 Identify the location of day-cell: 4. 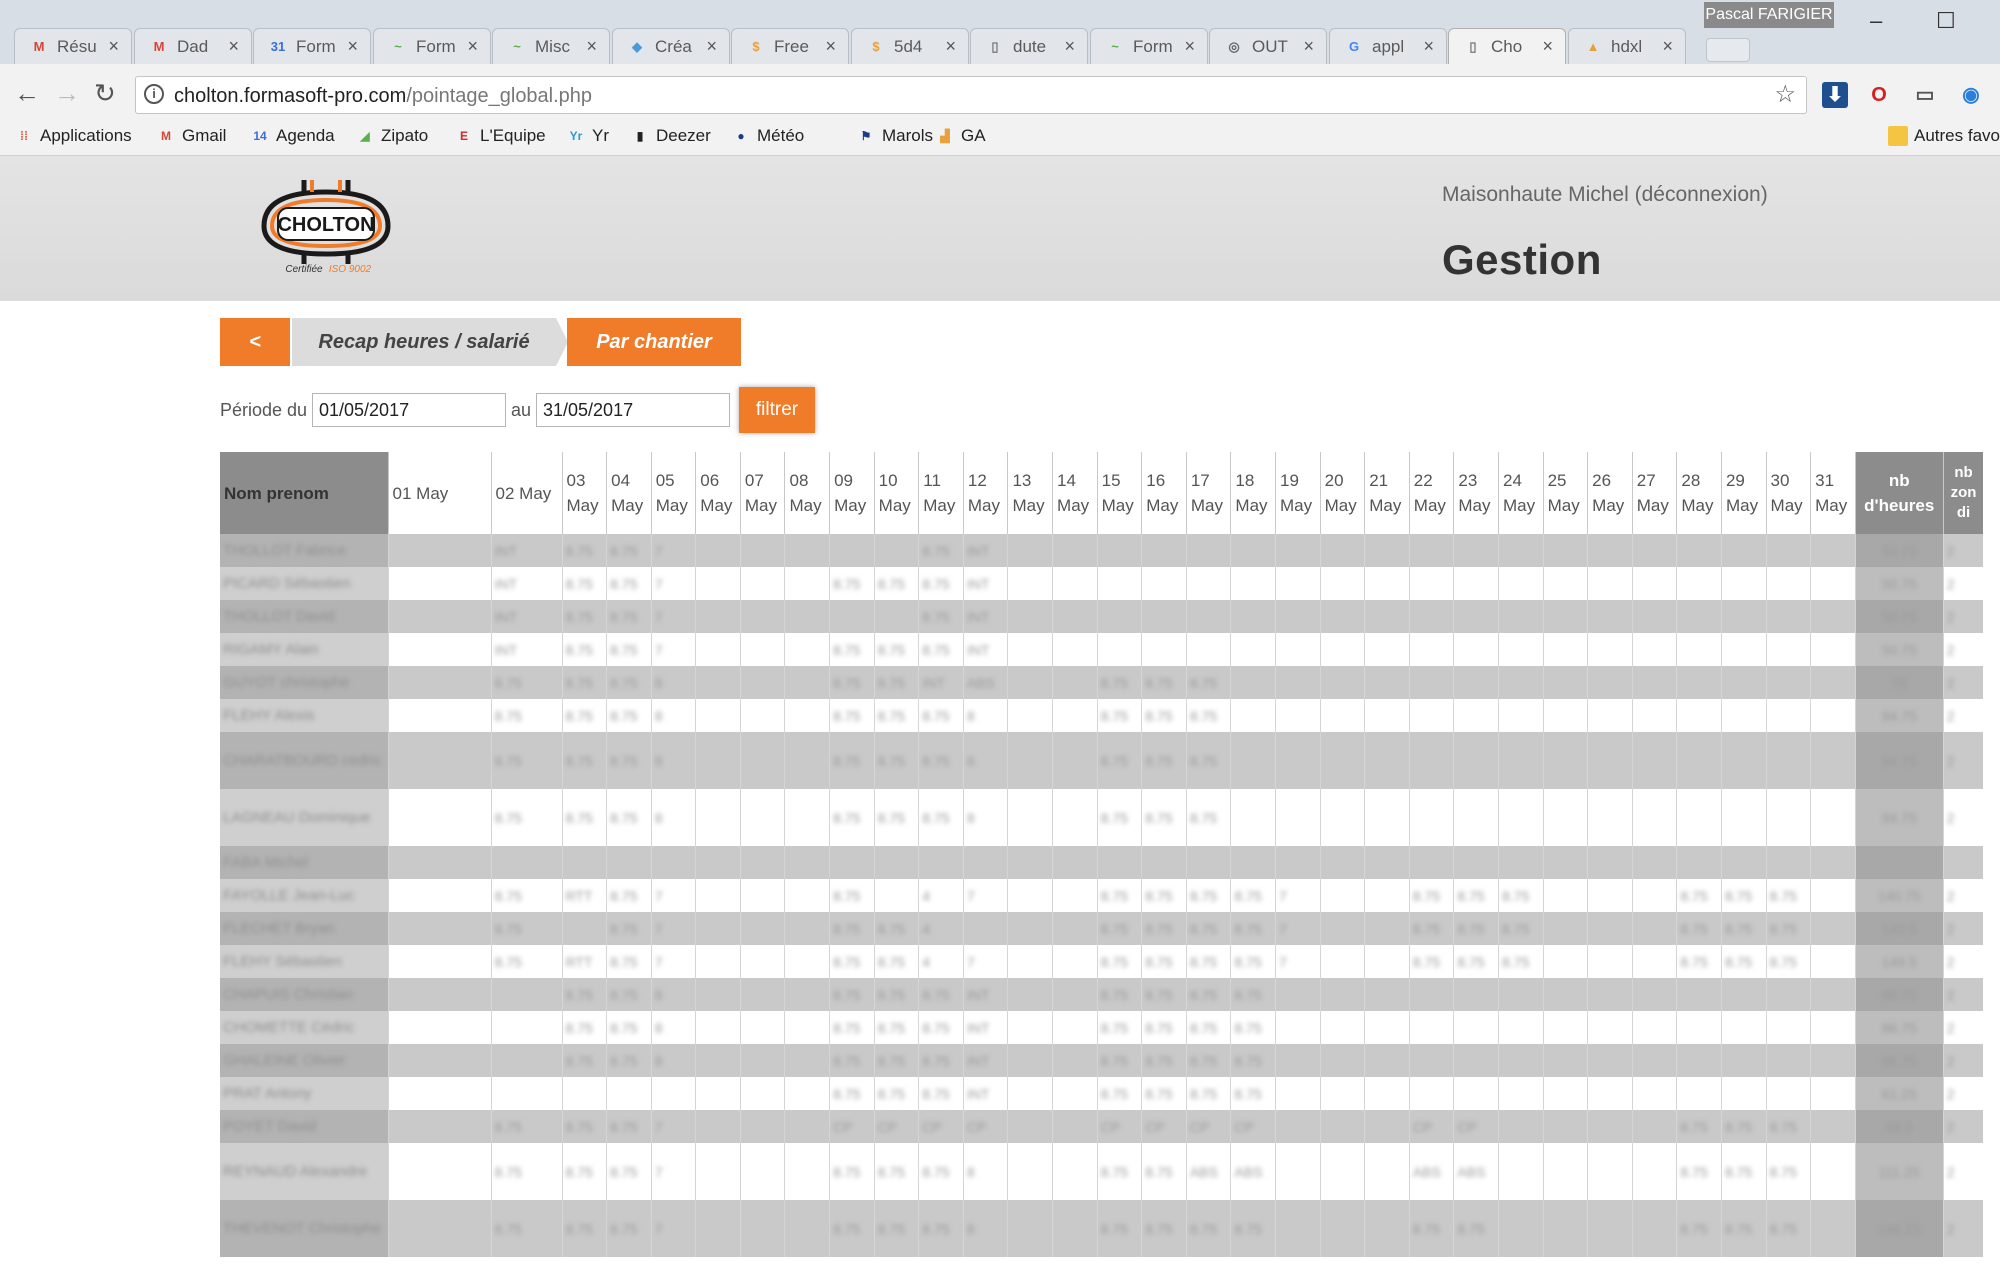
(941, 895).